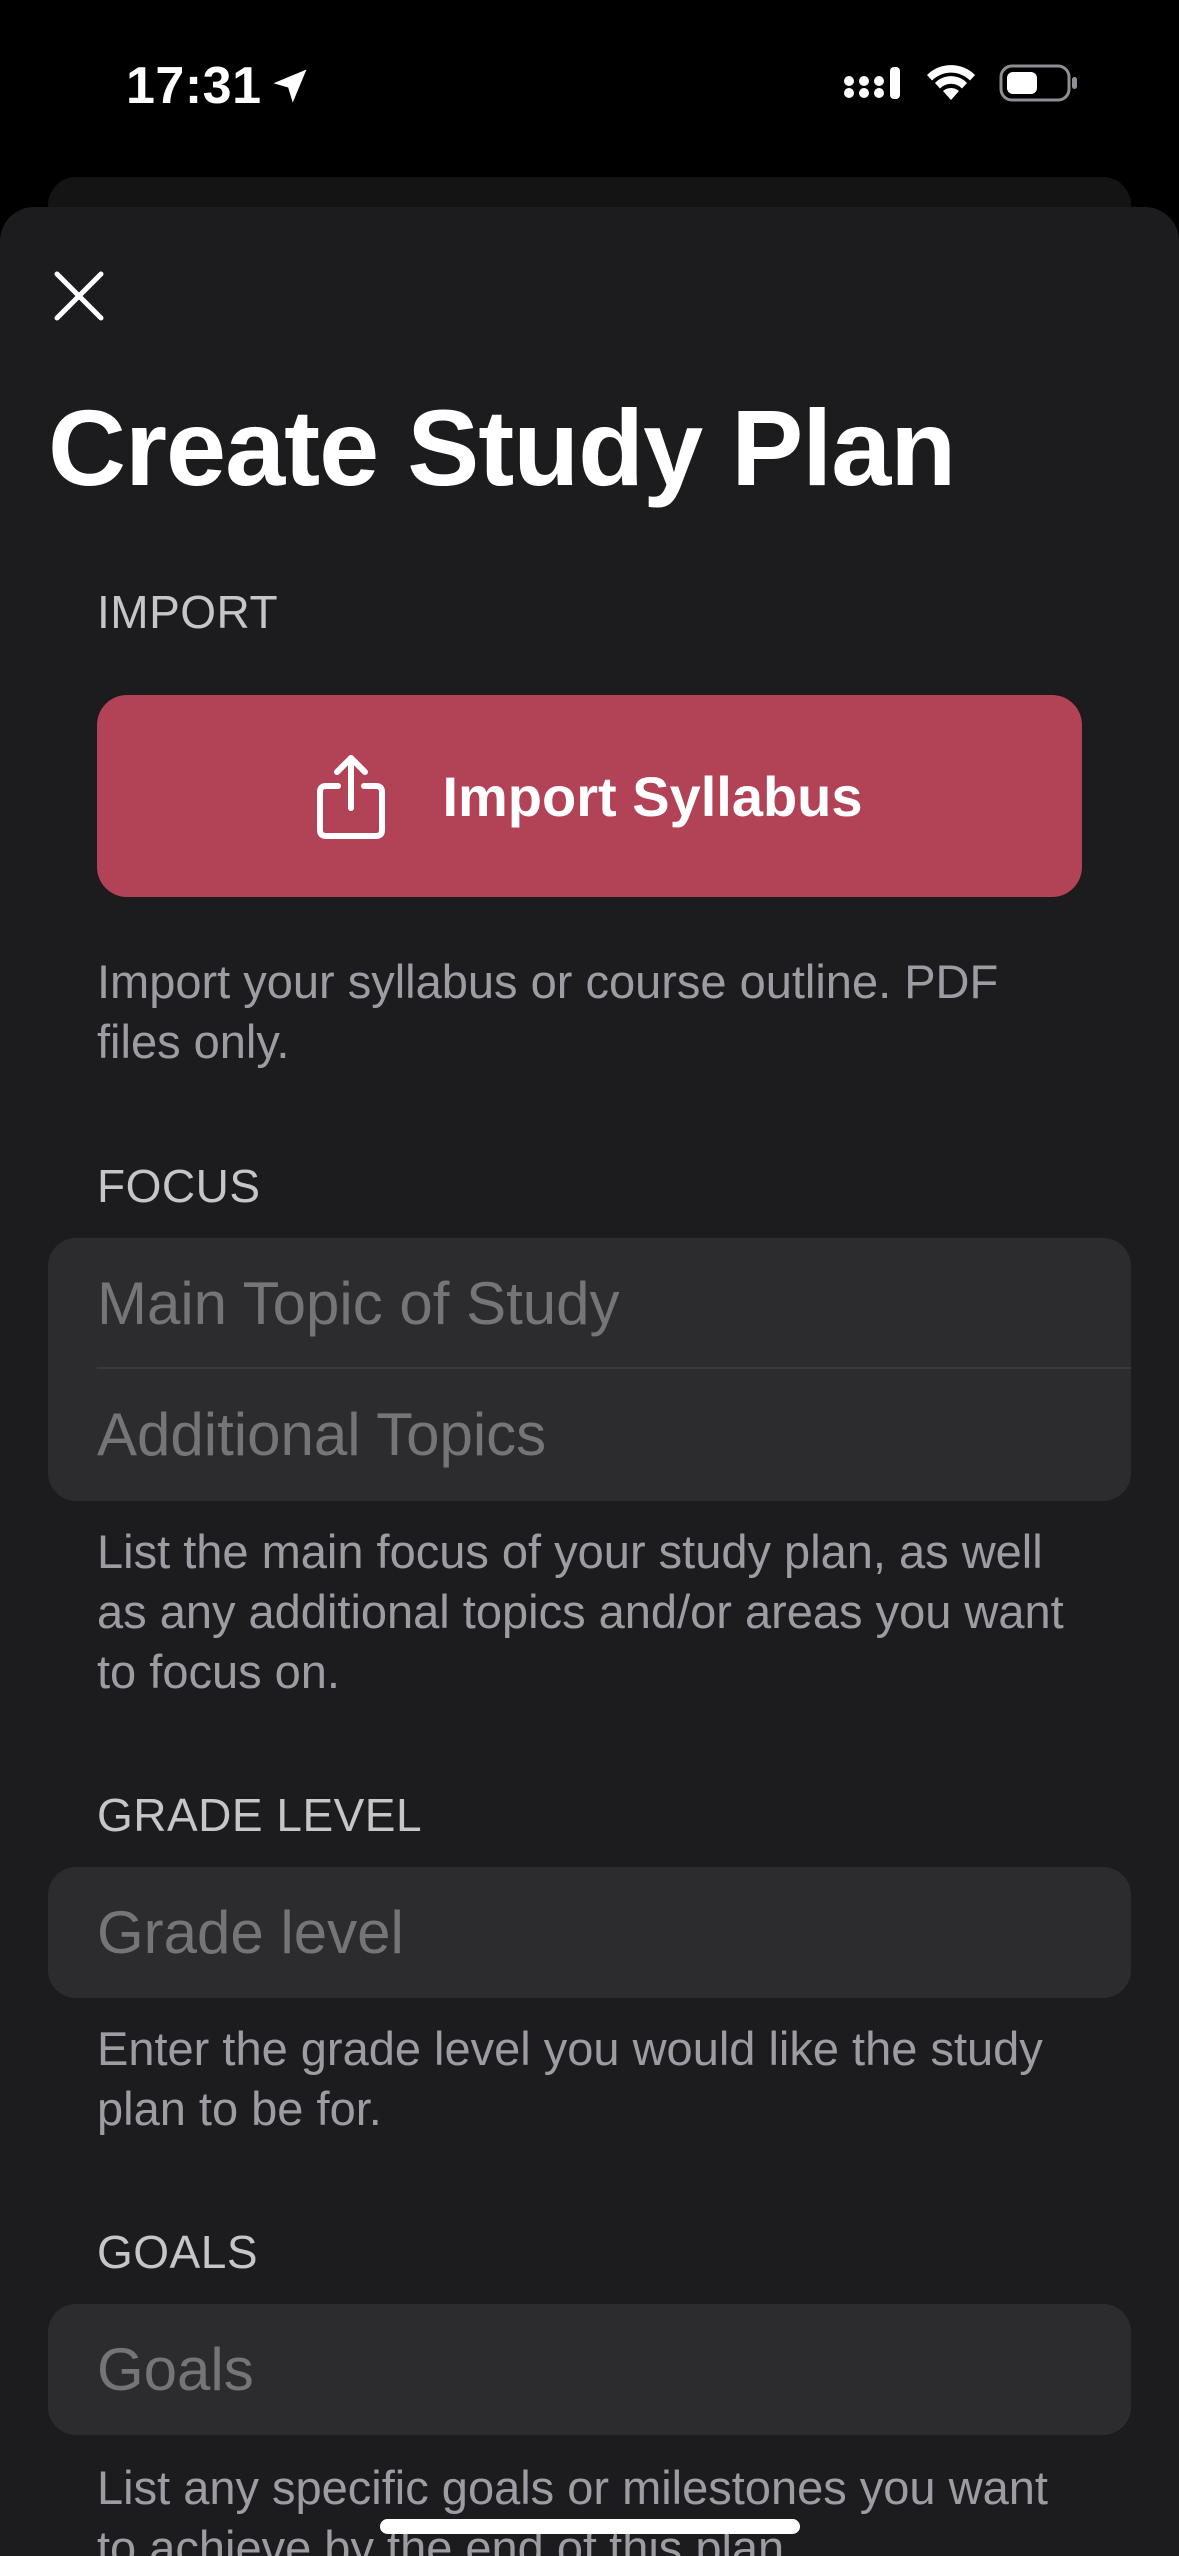 This screenshot has width=1179, height=2556. What do you see at coordinates (597, 2369) in the screenshot?
I see `goals-input` at bounding box center [597, 2369].